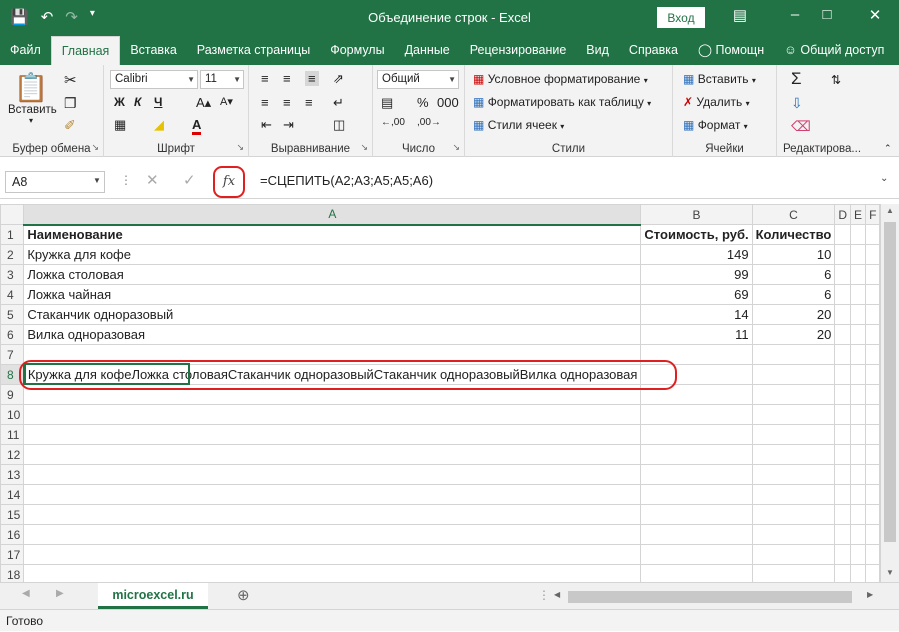 The width and height of the screenshot is (899, 632). Describe the element at coordinates (888, 148) in the screenshot. I see `collapse-ribbon-icon: ⌃` at that location.